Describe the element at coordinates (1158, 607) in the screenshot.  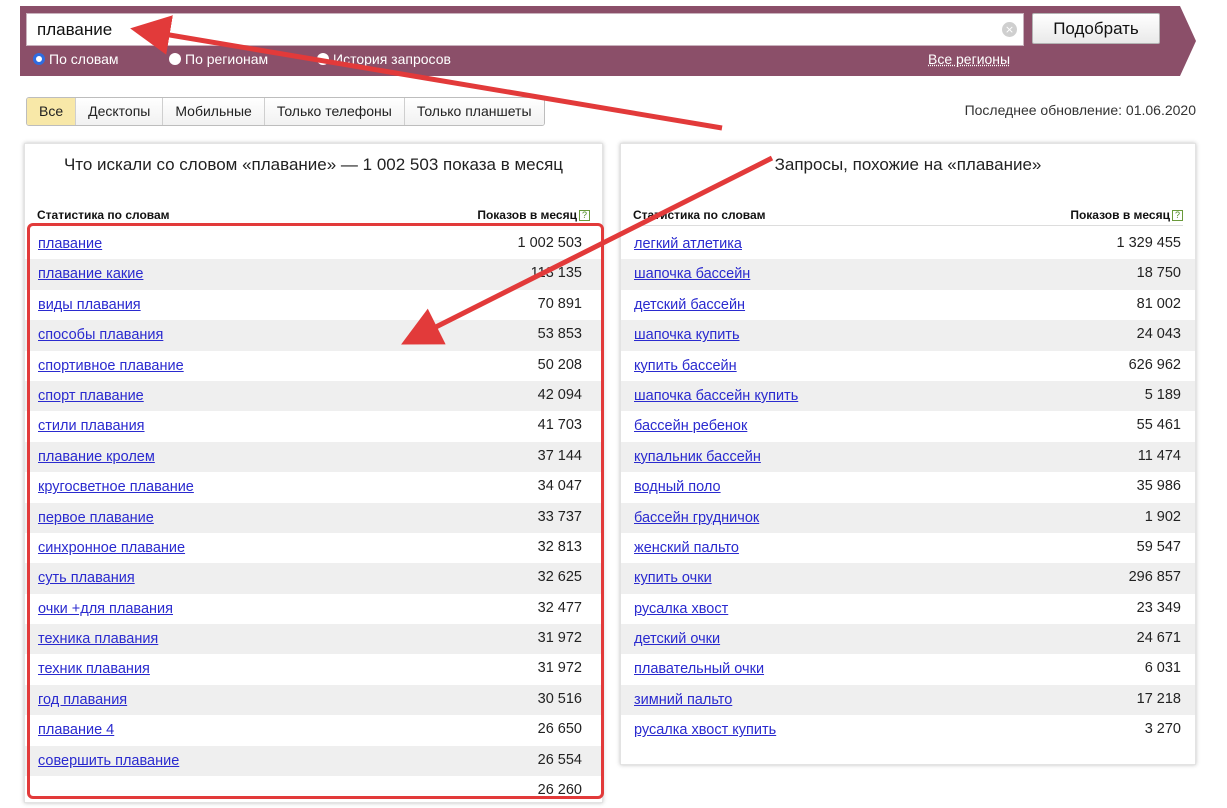
I see `impressions-count: 23 349` at that location.